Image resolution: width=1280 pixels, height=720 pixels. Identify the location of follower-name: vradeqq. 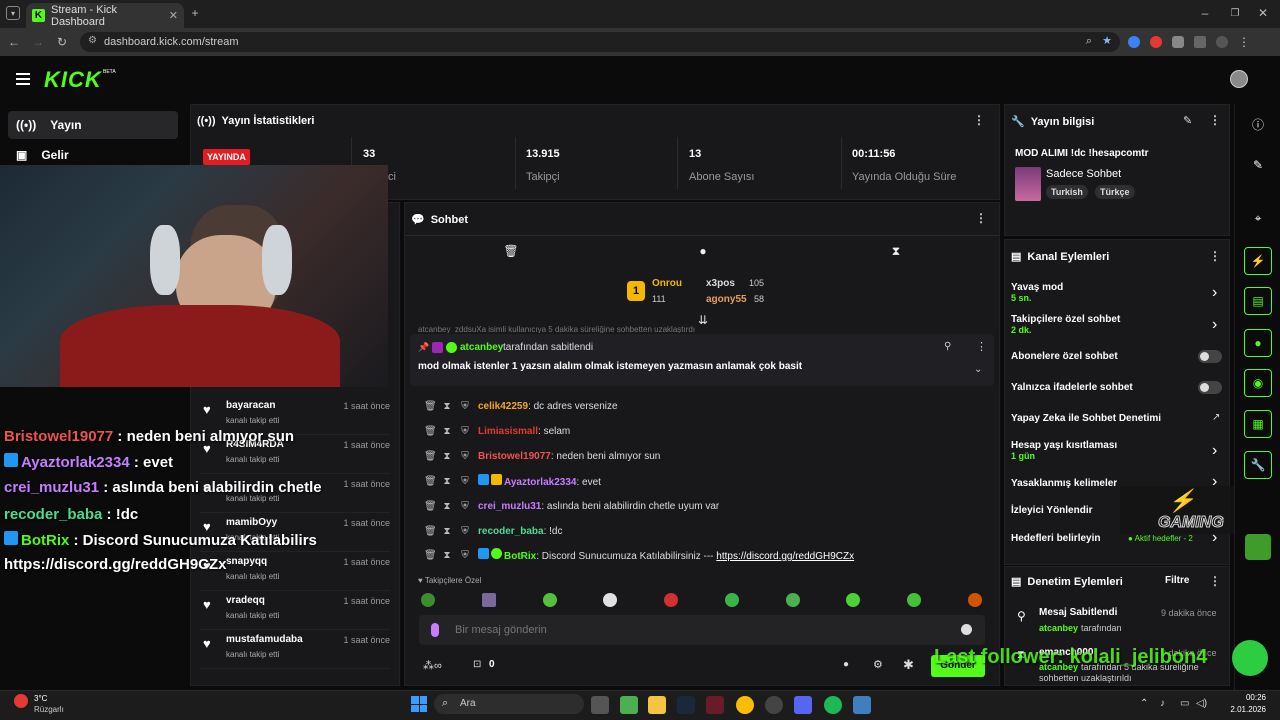
(245, 600).